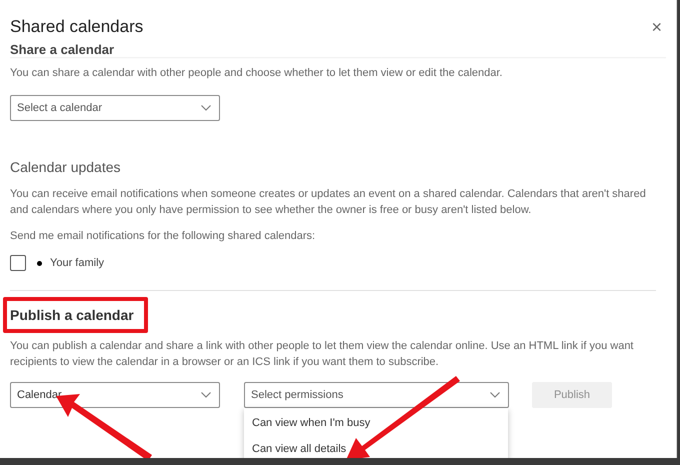 This screenshot has height=465, width=680. I want to click on close-button: ×, so click(656, 27).